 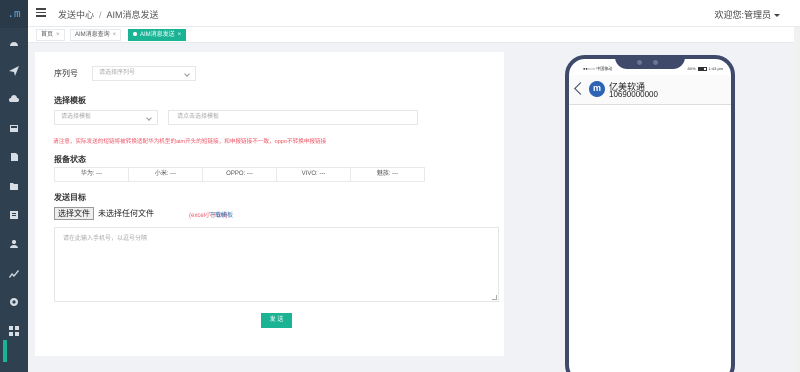 What do you see at coordinates (580, 88) in the screenshot?
I see `back-chevron-icon` at bounding box center [580, 88].